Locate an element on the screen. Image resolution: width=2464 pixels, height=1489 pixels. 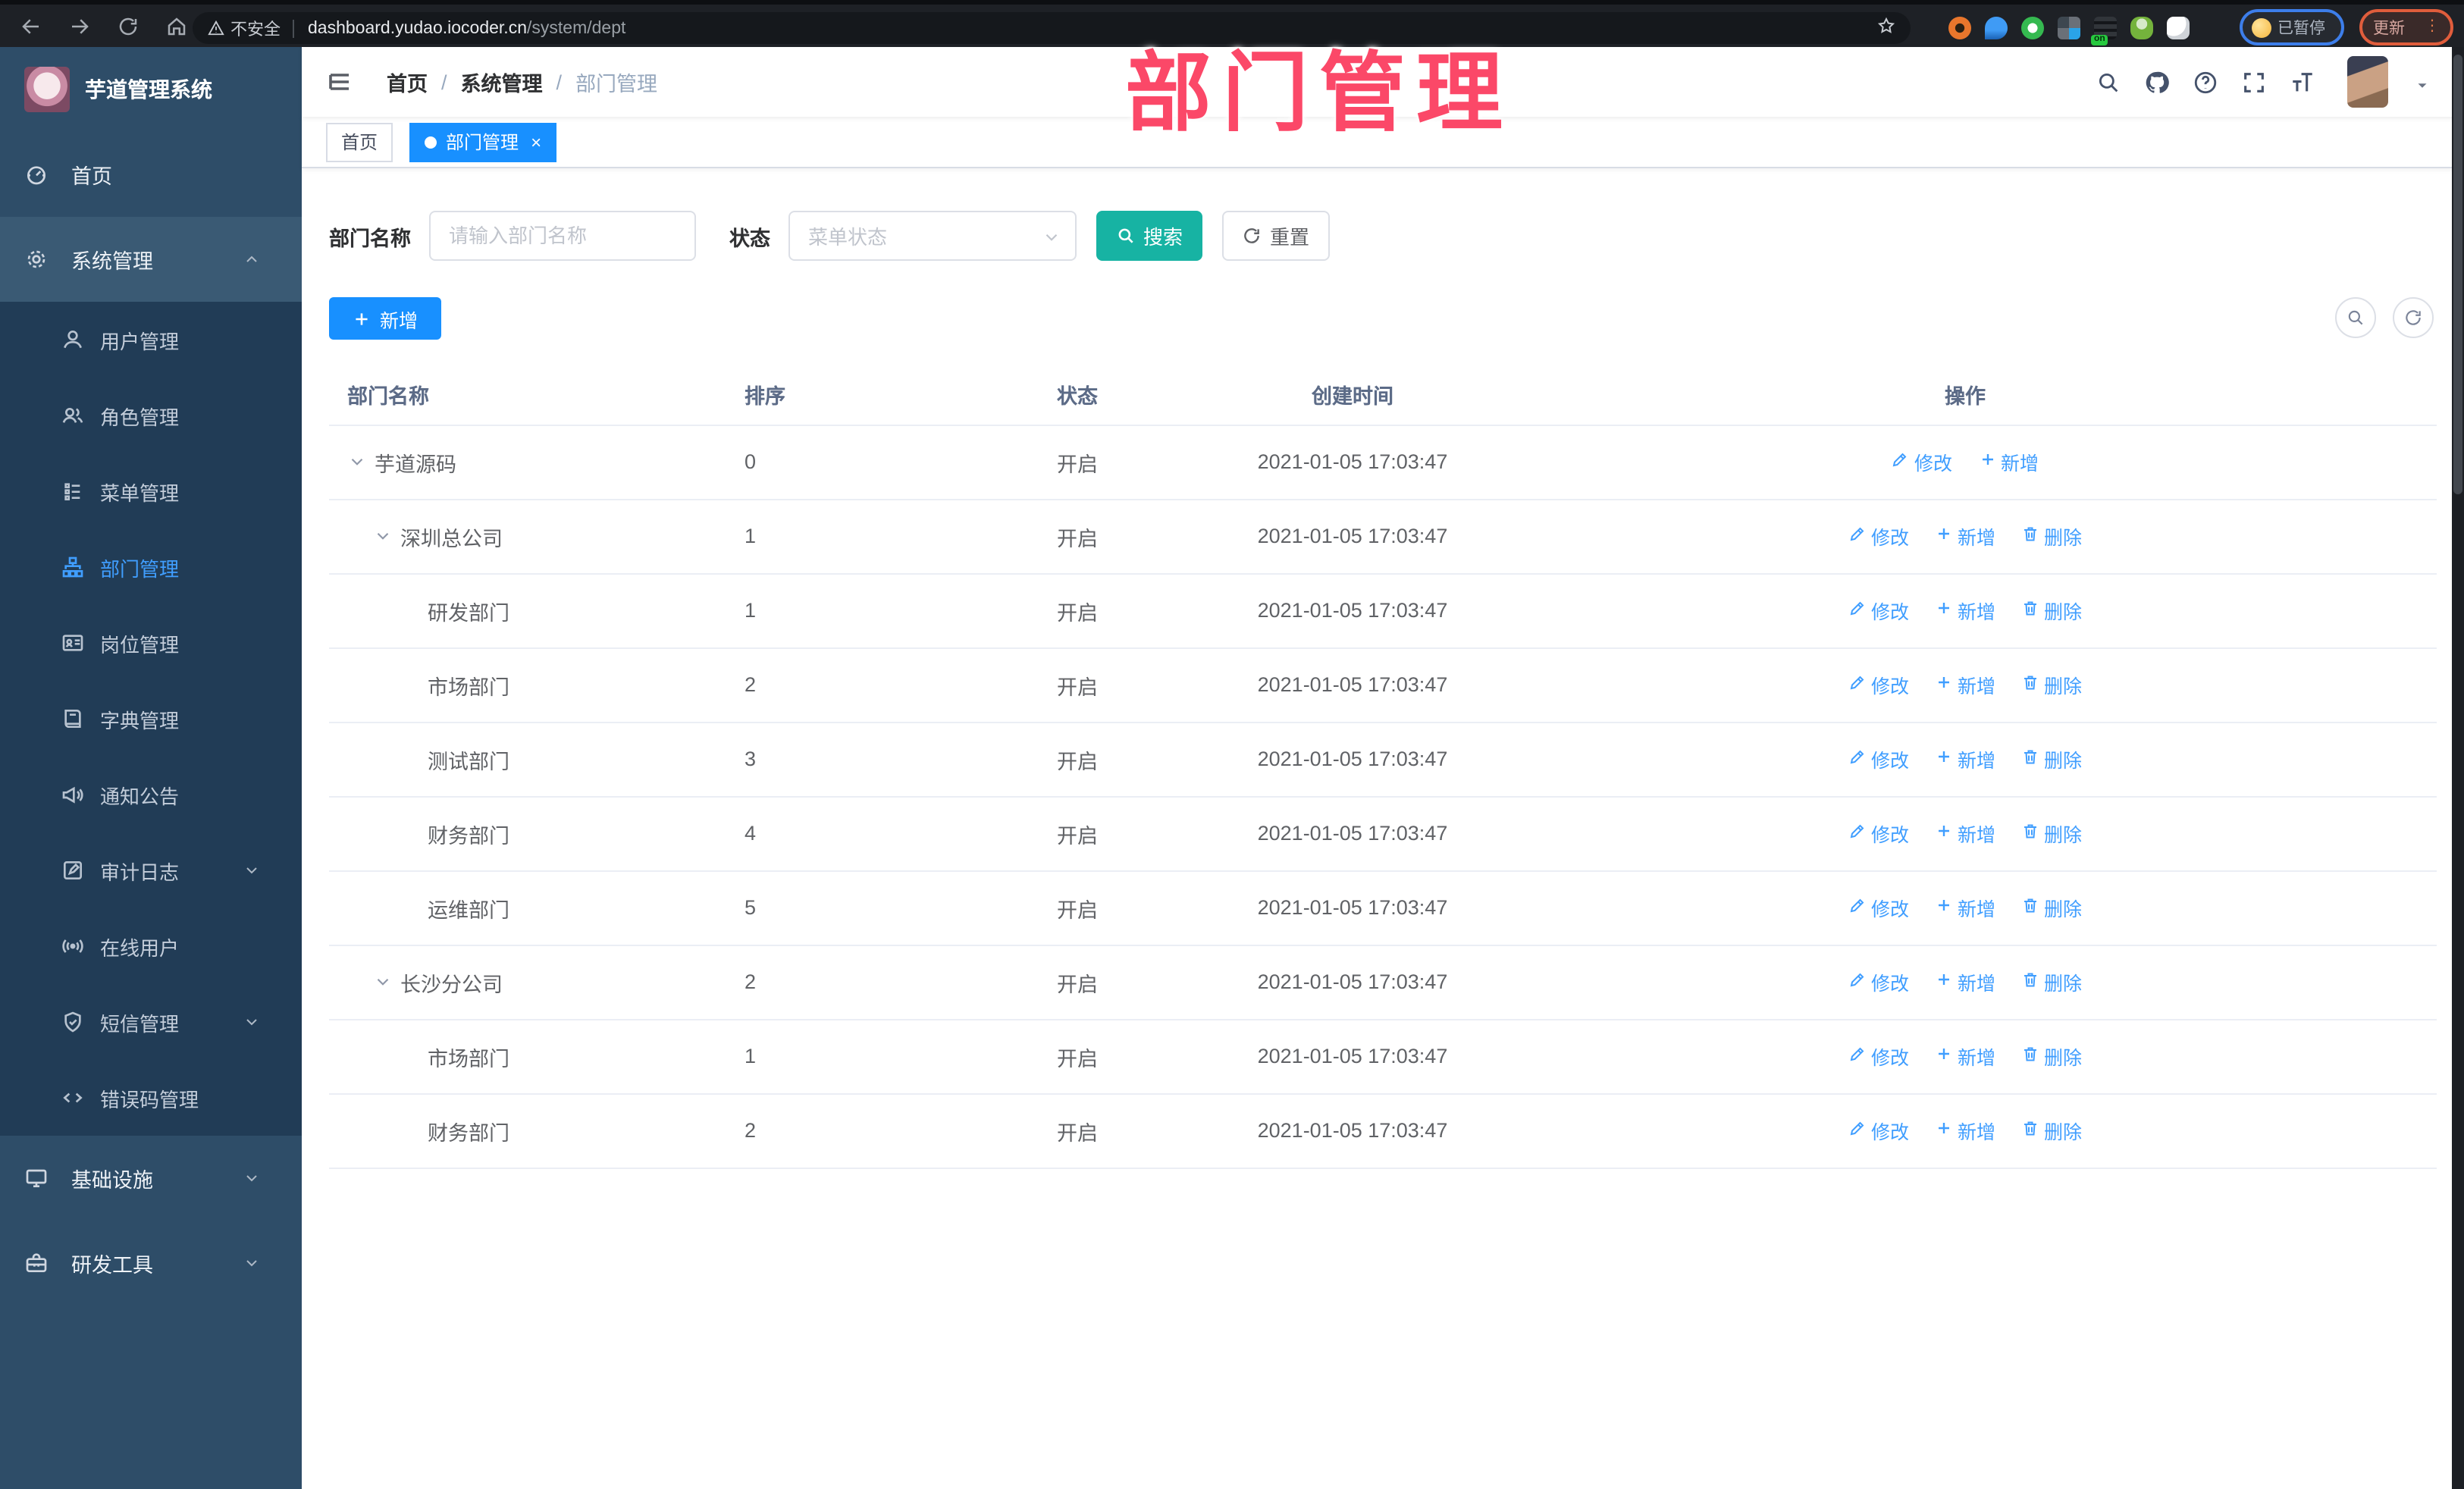
add-button: 新增 is located at coordinates (385, 318).